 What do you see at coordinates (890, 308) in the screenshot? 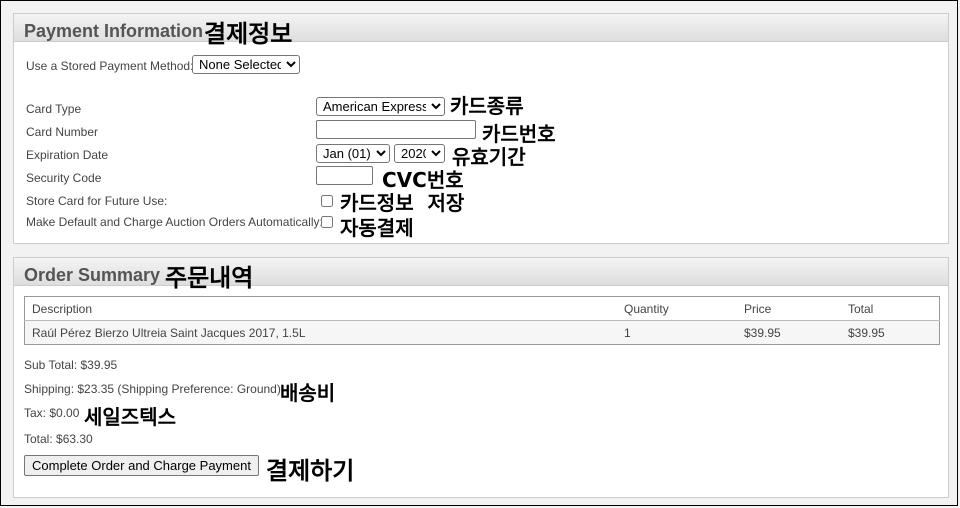
I see `col-total: Total` at bounding box center [890, 308].